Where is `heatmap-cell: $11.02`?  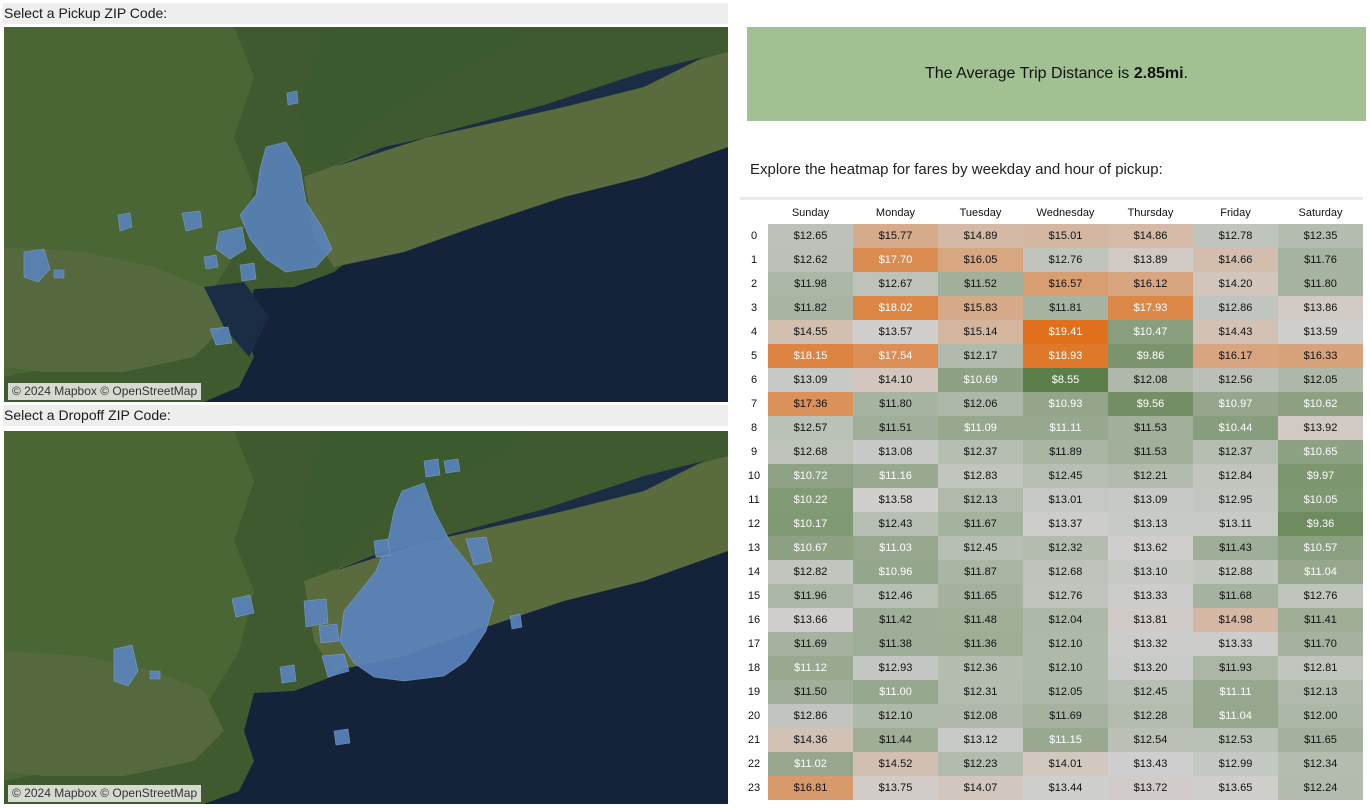 heatmap-cell: $11.02 is located at coordinates (810, 764).